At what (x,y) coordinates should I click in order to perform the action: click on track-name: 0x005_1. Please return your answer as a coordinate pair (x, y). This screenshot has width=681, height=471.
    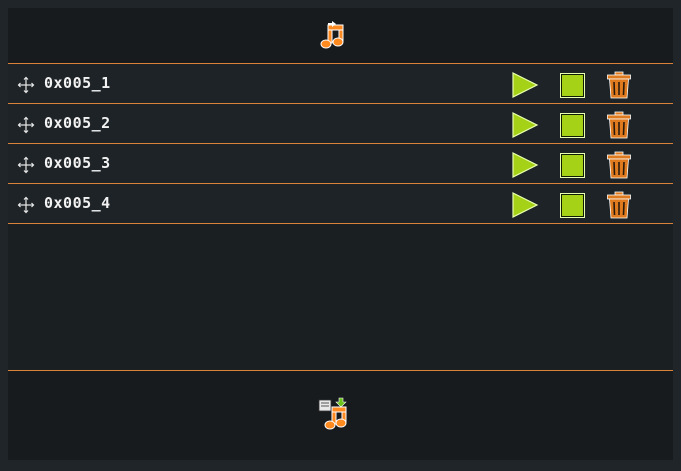
    Looking at the image, I should click on (77, 83).